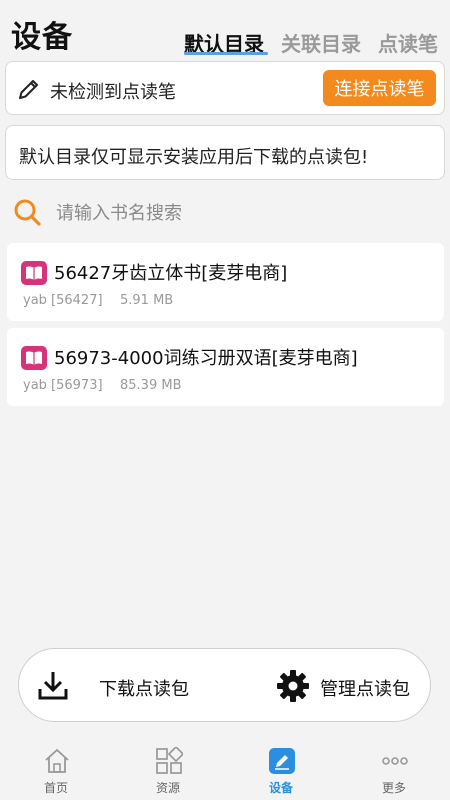  I want to click on nav-label-resources: 资源, so click(167, 788).